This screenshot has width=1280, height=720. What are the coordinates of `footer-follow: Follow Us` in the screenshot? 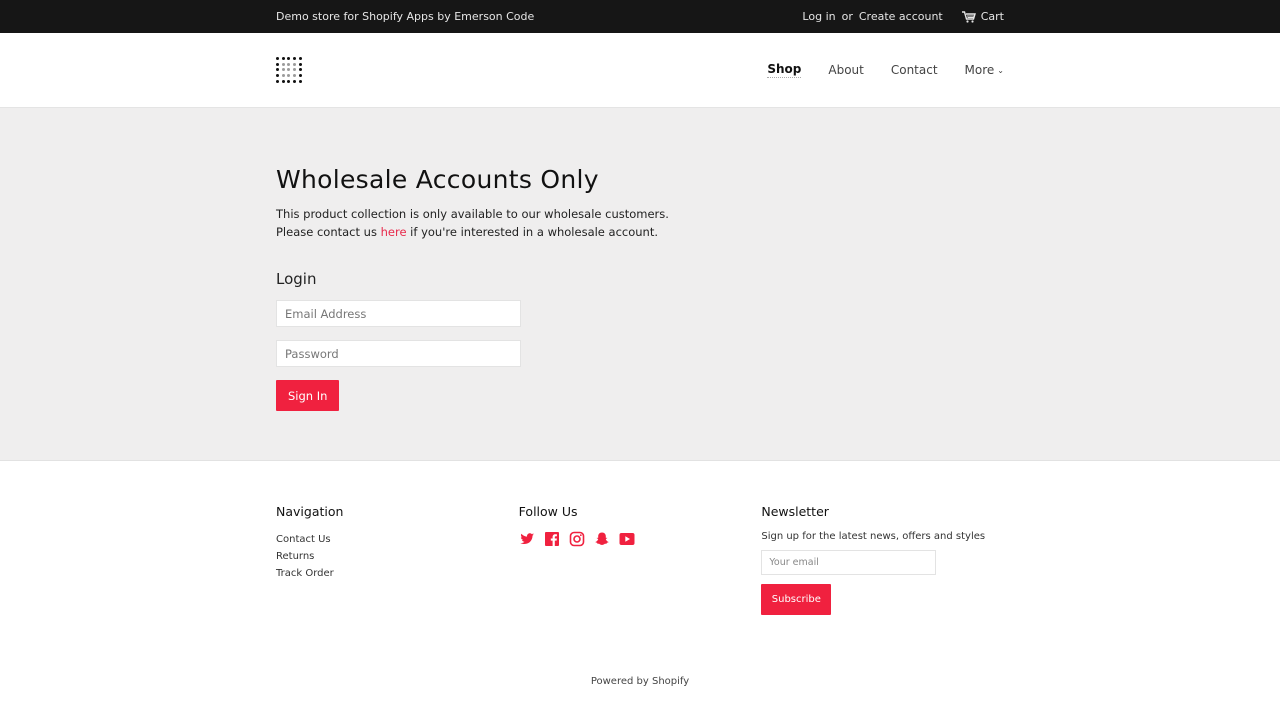 It's located at (640, 559).